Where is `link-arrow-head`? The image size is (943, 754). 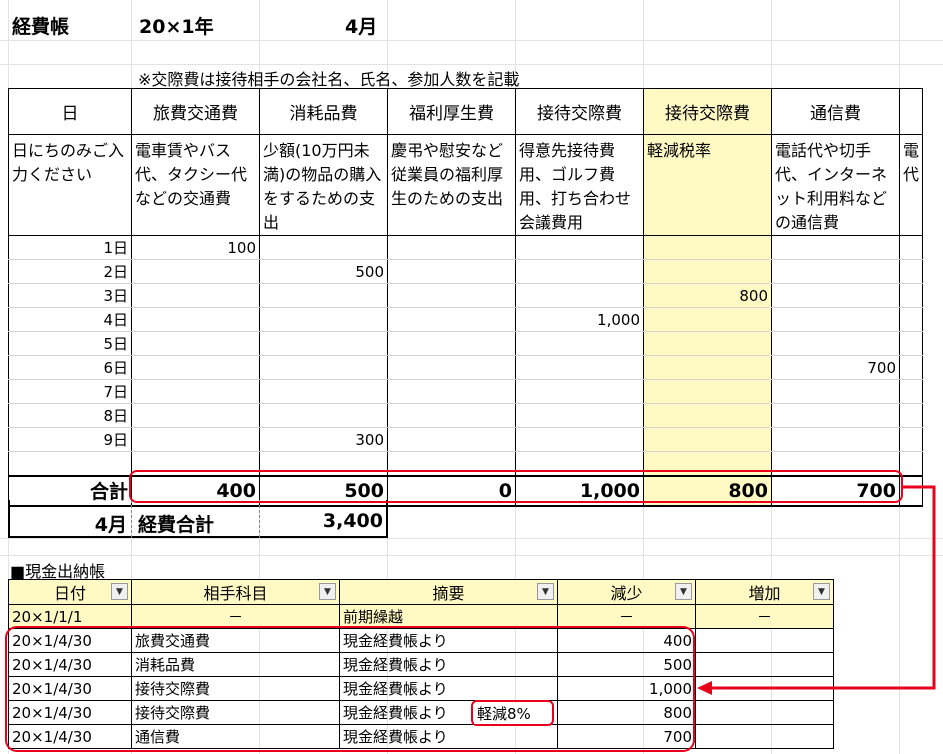
link-arrow-head is located at coordinates (704, 688).